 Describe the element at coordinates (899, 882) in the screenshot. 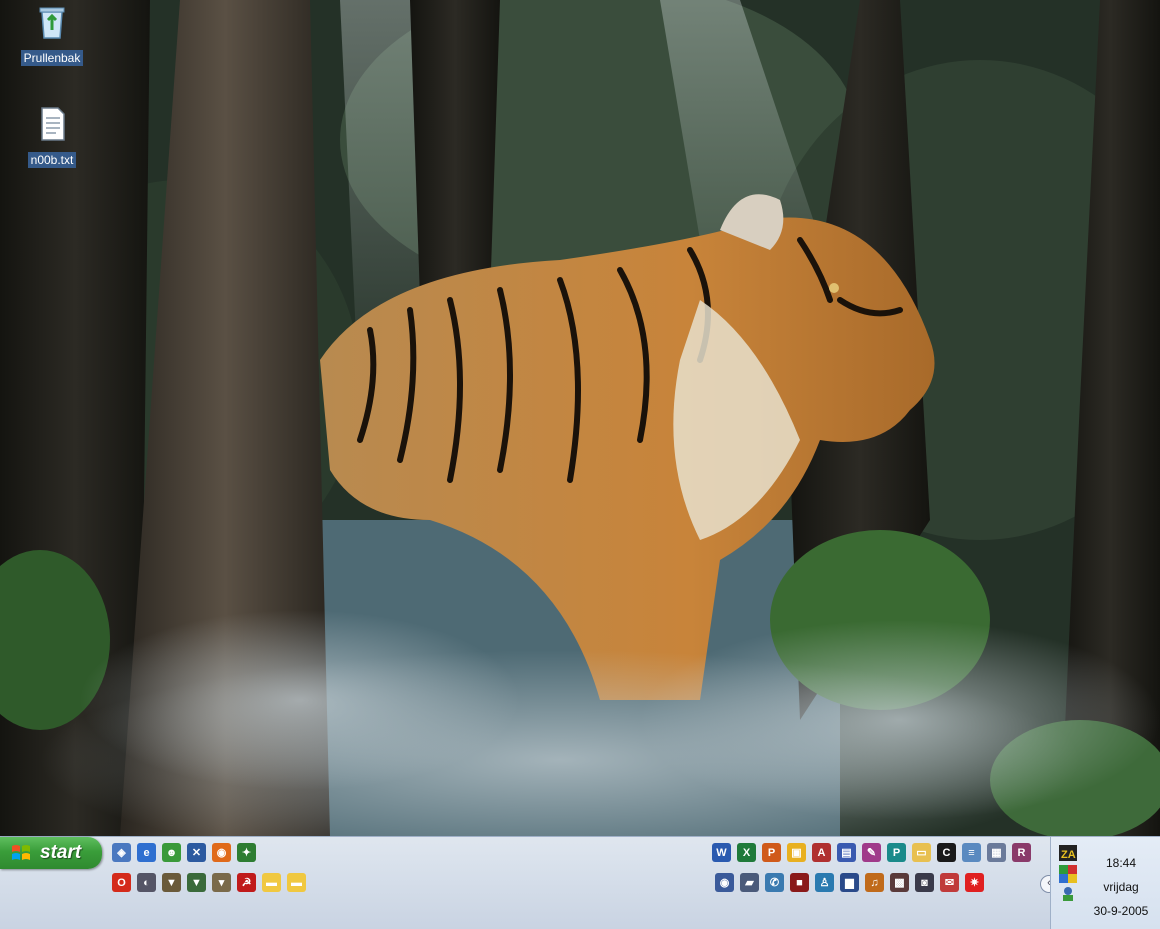

I see `film-icon: ▩` at that location.